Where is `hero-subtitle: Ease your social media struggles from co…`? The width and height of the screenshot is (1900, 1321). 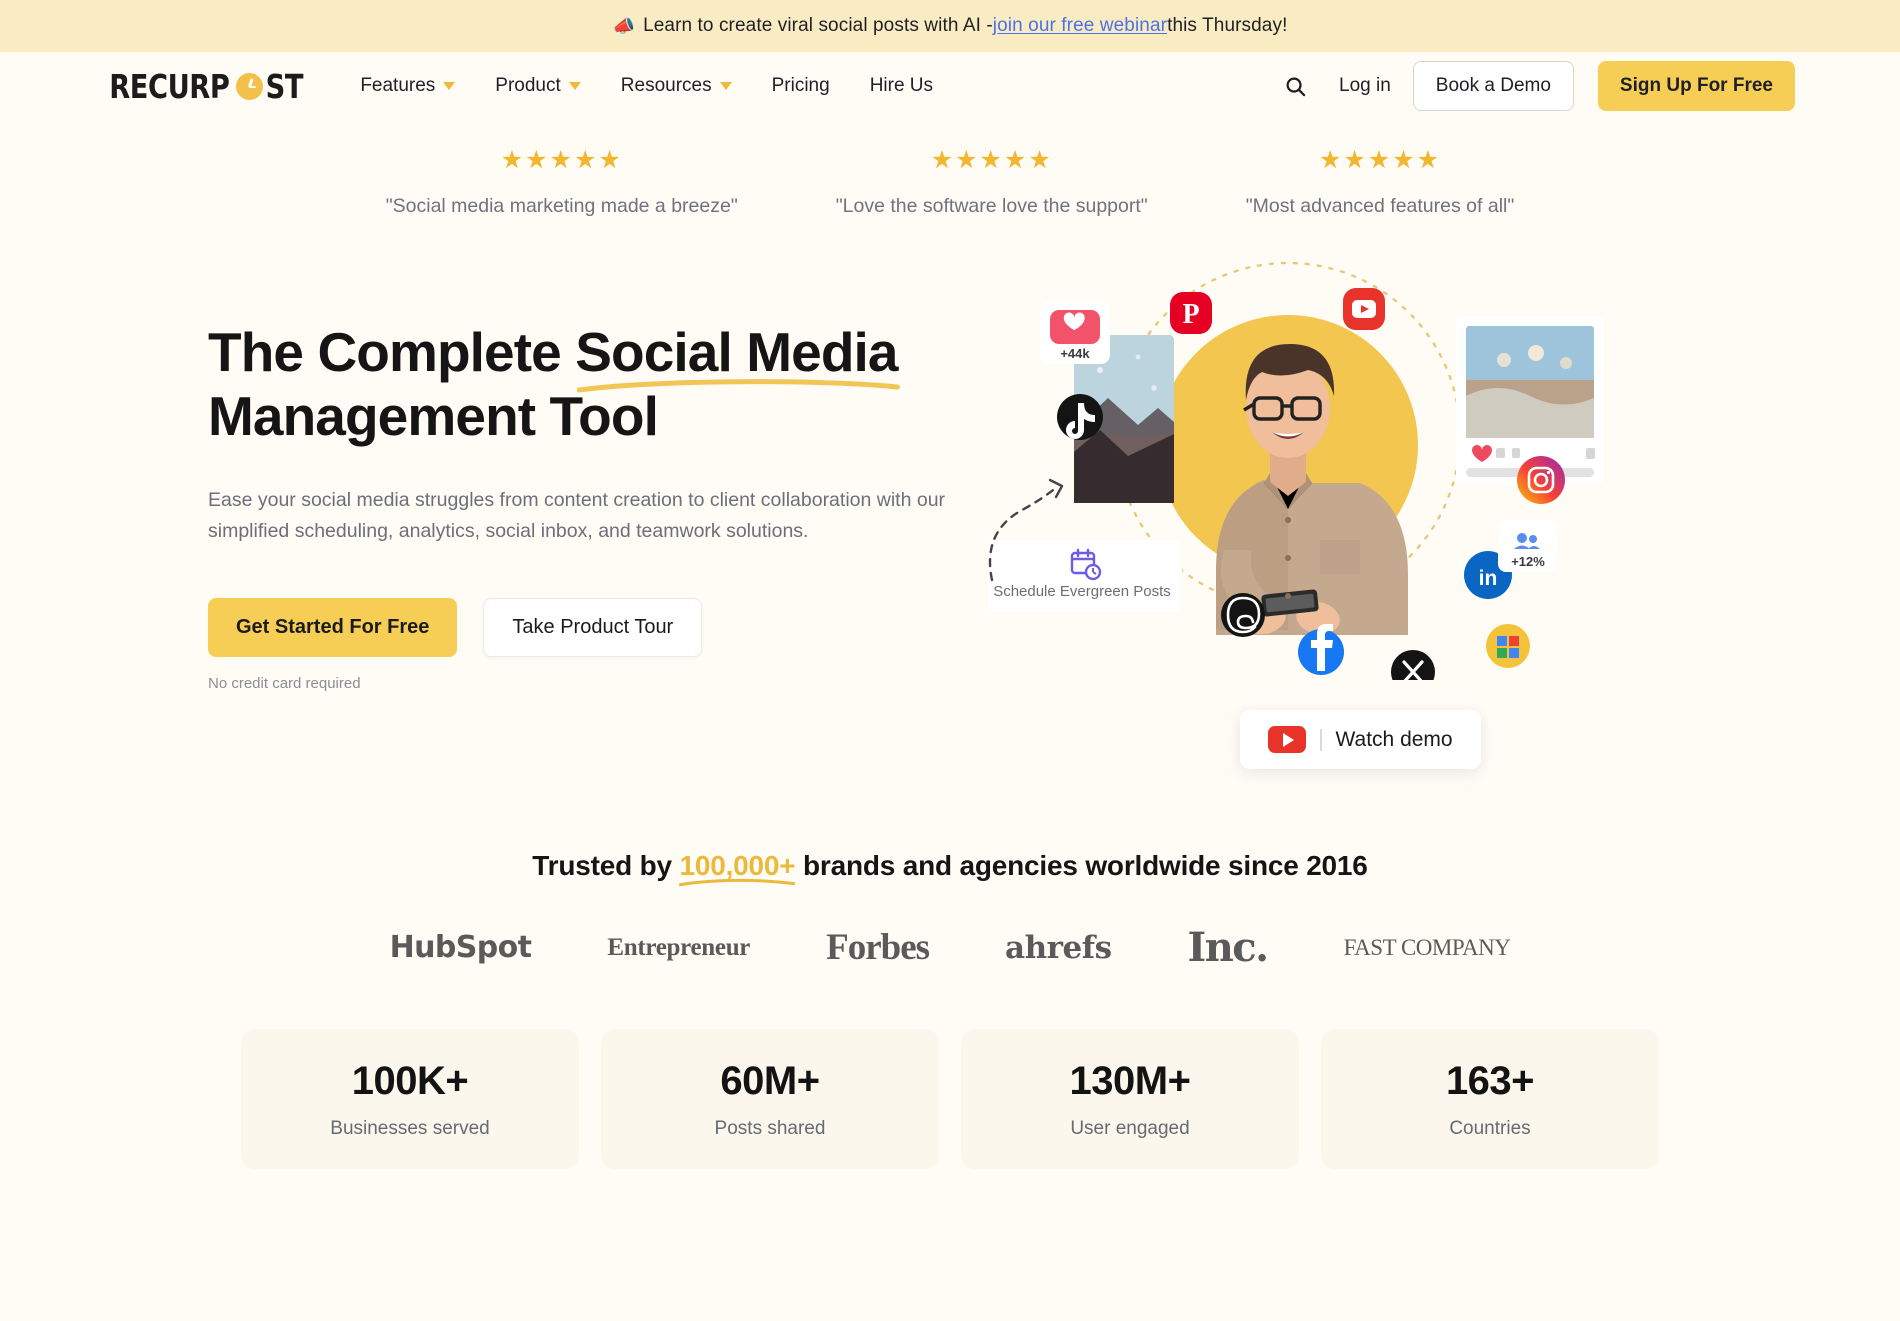
hero-subtitle: Ease your social media struggles from co… is located at coordinates (577, 515).